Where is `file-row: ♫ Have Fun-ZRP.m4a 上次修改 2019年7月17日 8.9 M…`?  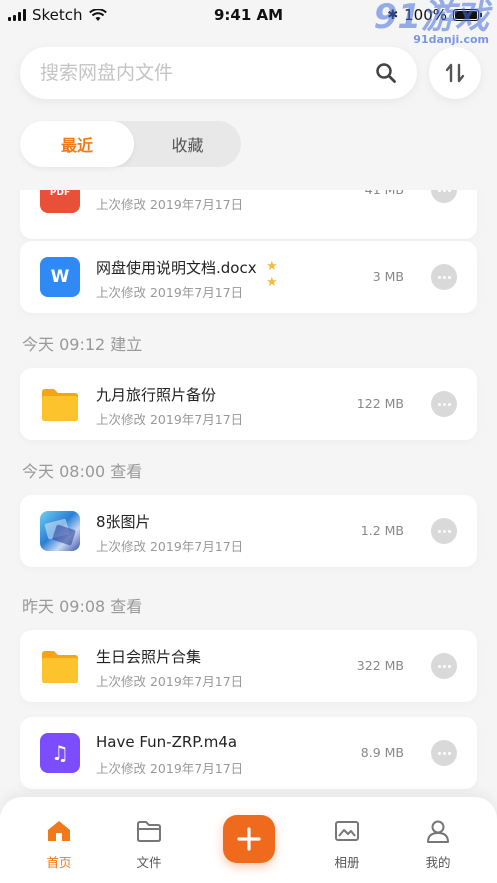 file-row: ♫ Have Fun-ZRP.m4a 上次修改 2019年7月17日 8.9 M… is located at coordinates (248, 753).